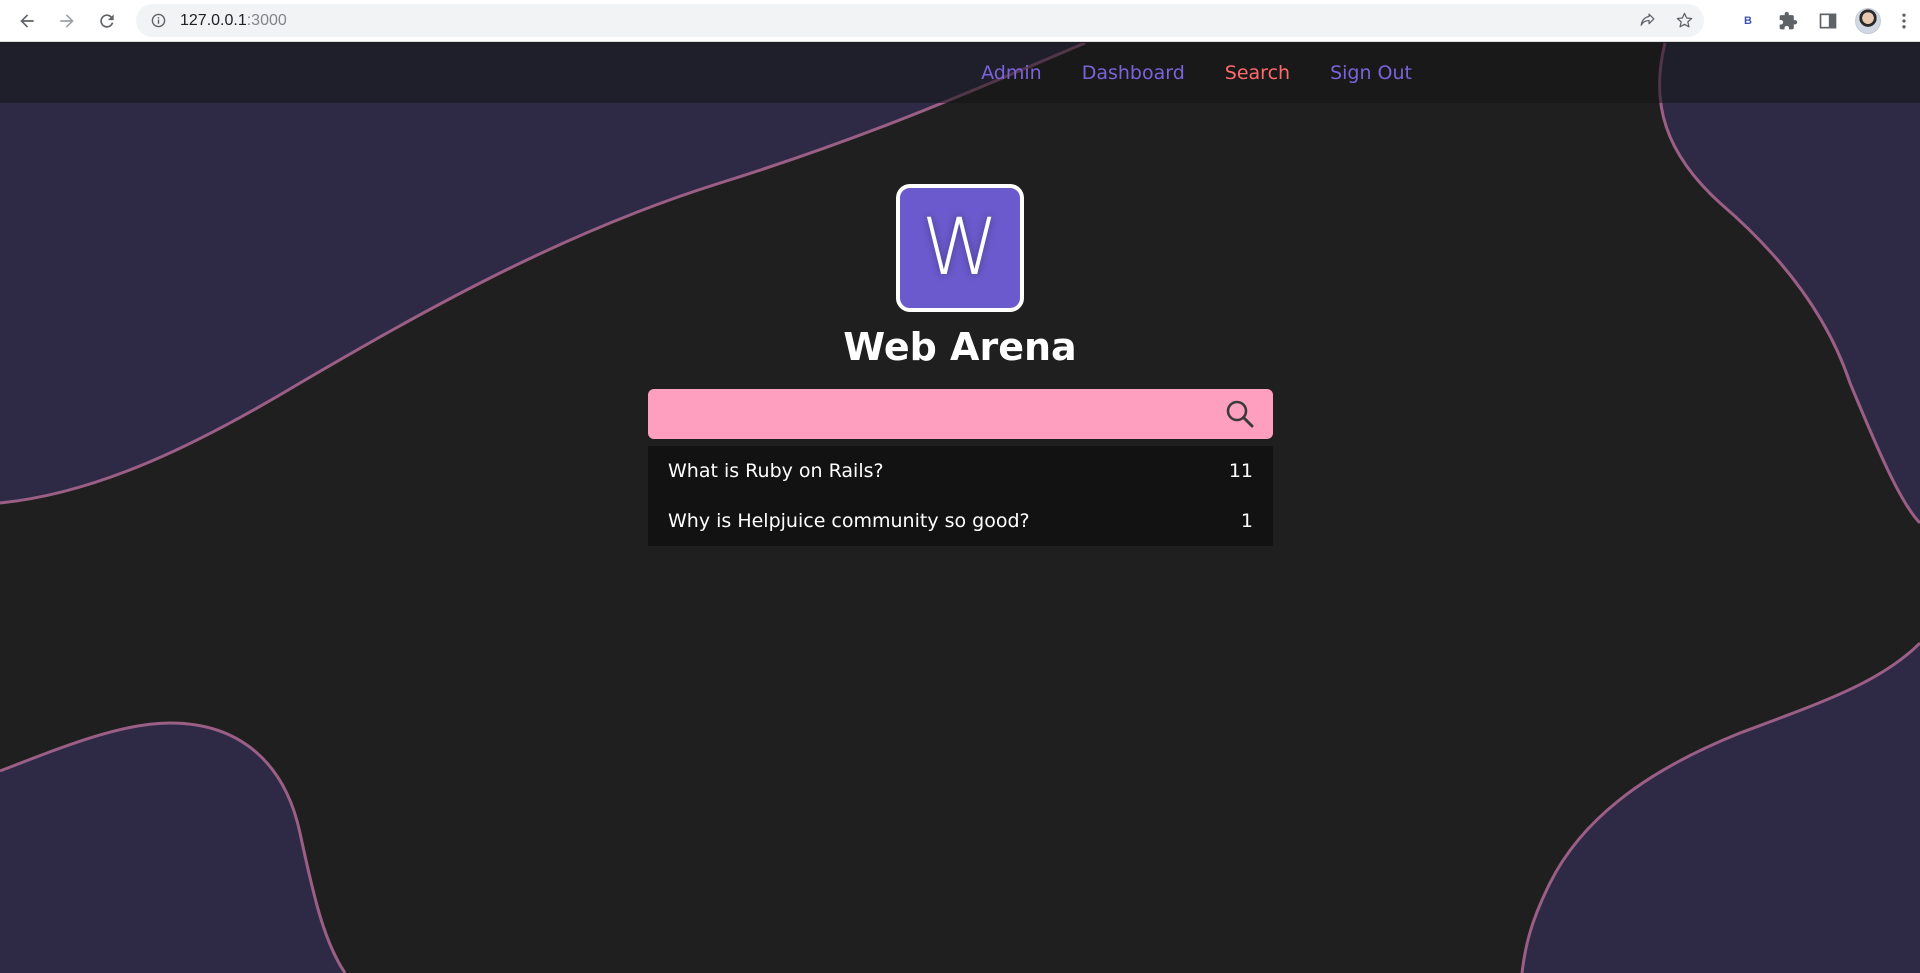 Image resolution: width=1920 pixels, height=973 pixels. Describe the element at coordinates (920, 20) in the screenshot. I see `address-bar: 127.0.0.1:3000` at that location.